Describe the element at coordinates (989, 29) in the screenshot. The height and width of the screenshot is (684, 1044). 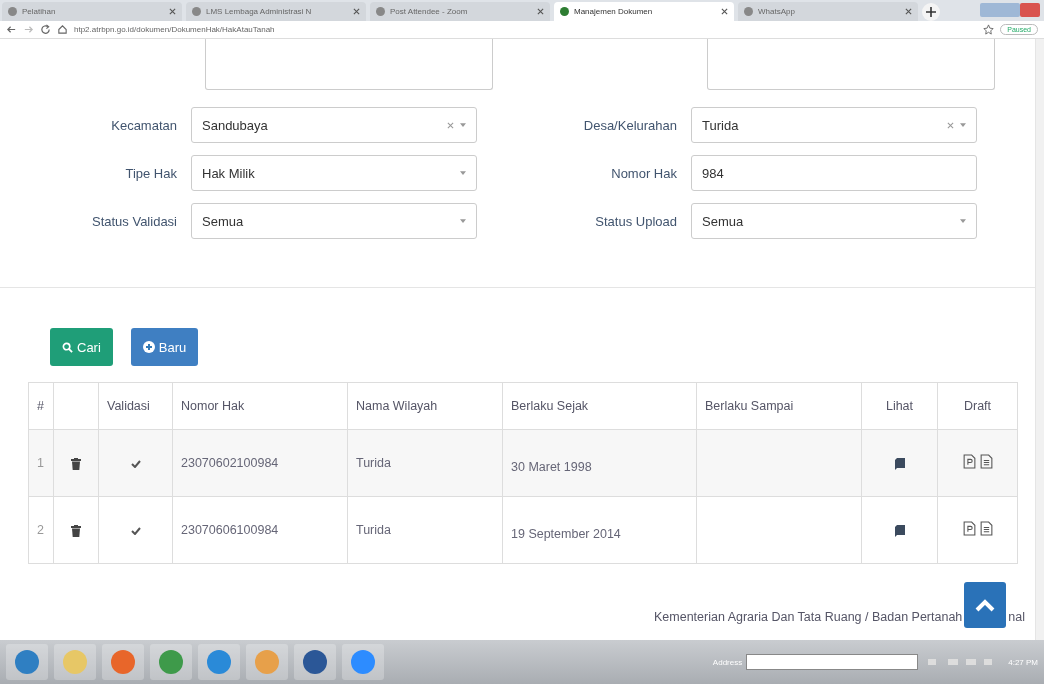
I see `star-icon` at that location.